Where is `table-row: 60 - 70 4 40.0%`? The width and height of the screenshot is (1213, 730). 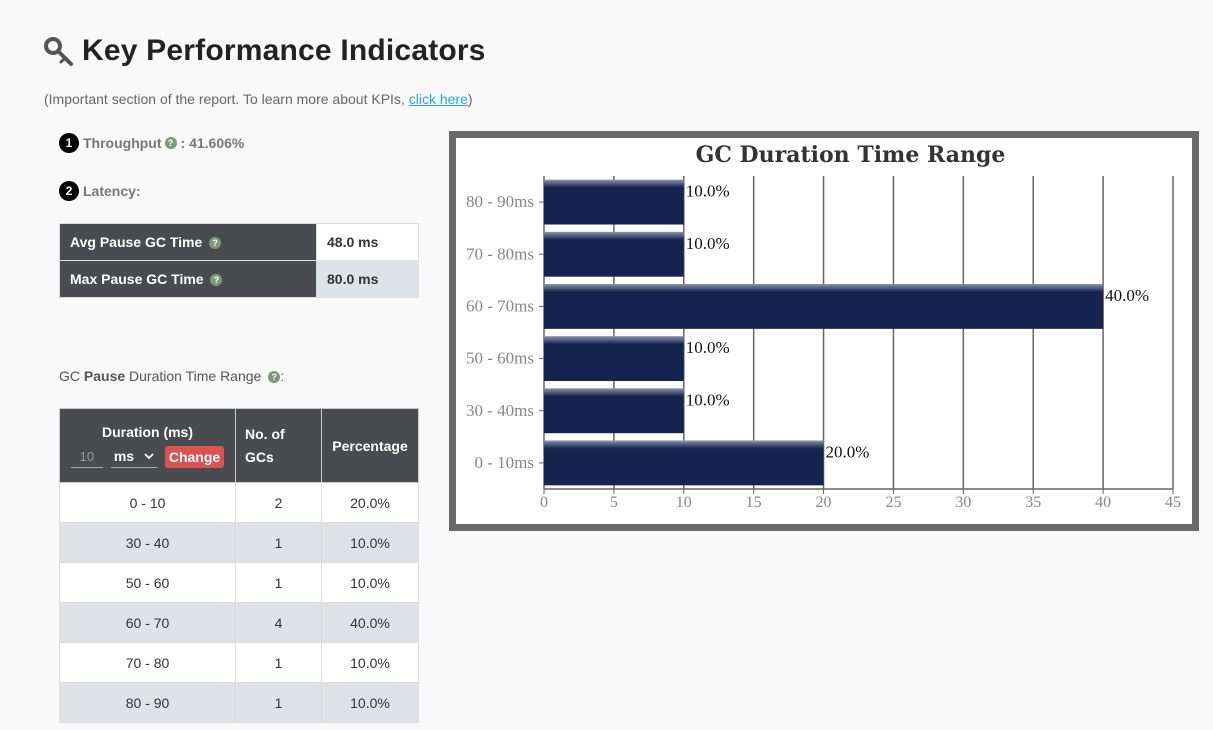 table-row: 60 - 70 4 40.0% is located at coordinates (239, 622).